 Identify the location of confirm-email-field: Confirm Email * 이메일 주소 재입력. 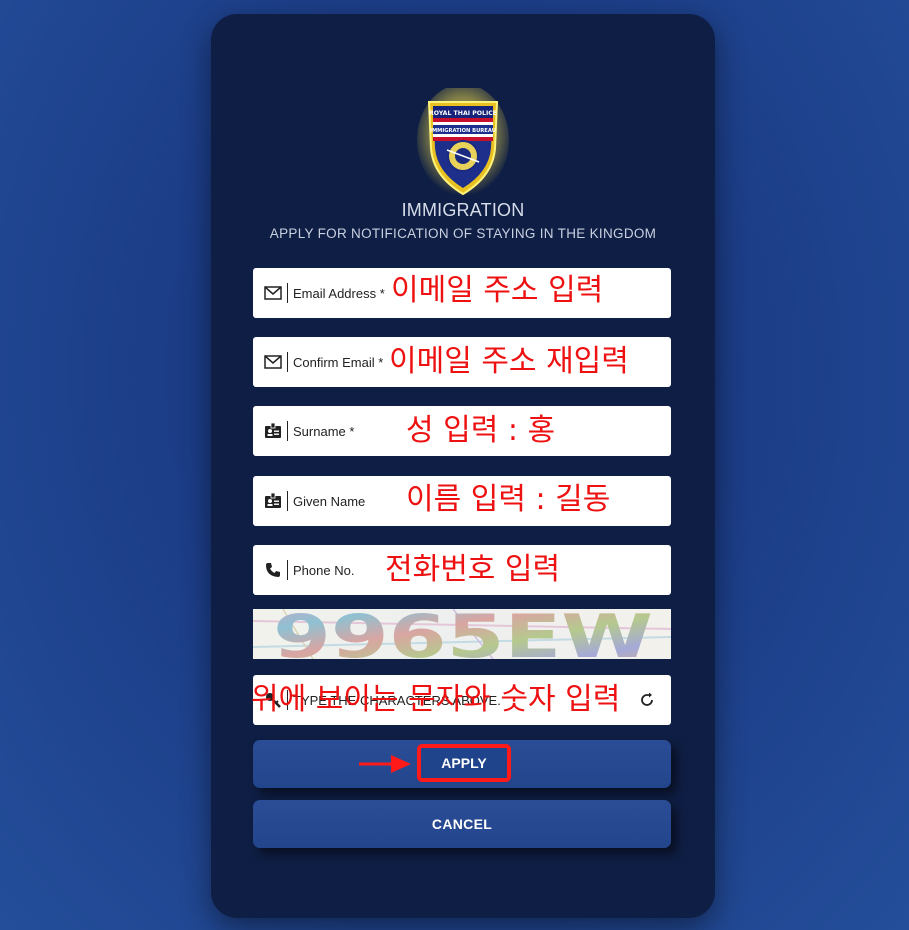
(462, 362).